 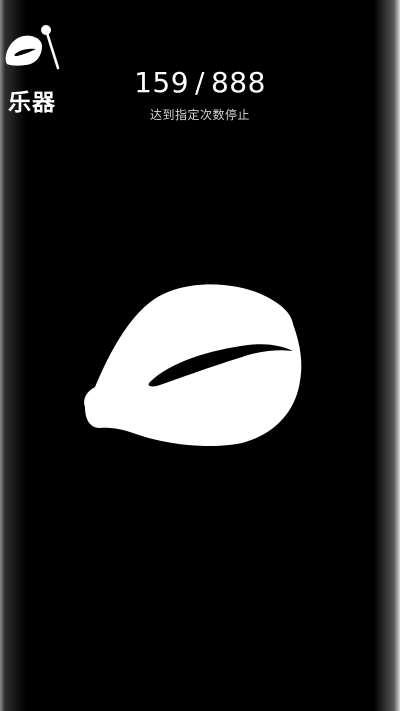 What do you see at coordinates (162, 82) in the screenshot?
I see `current-count: 159` at bounding box center [162, 82].